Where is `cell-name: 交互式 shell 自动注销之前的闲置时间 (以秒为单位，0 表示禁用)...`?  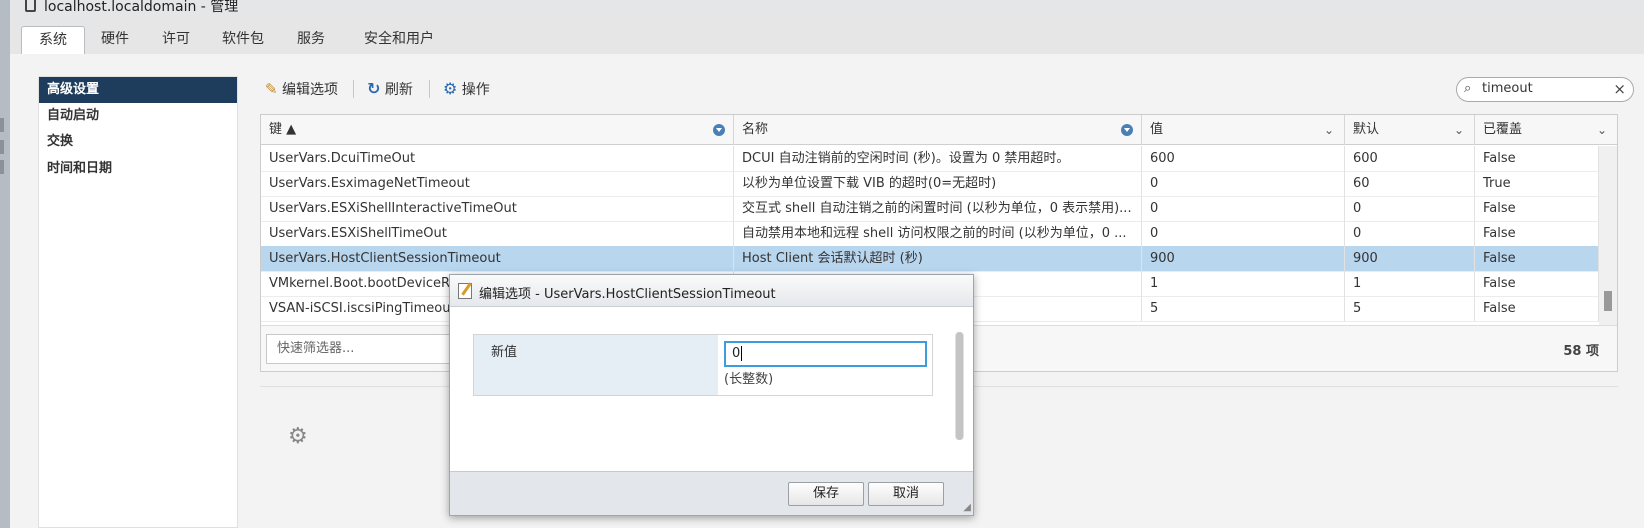 cell-name: 交互式 shell 自动注销之前的闲置时间 (以秒为单位，0 表示禁用)... is located at coordinates (938, 208).